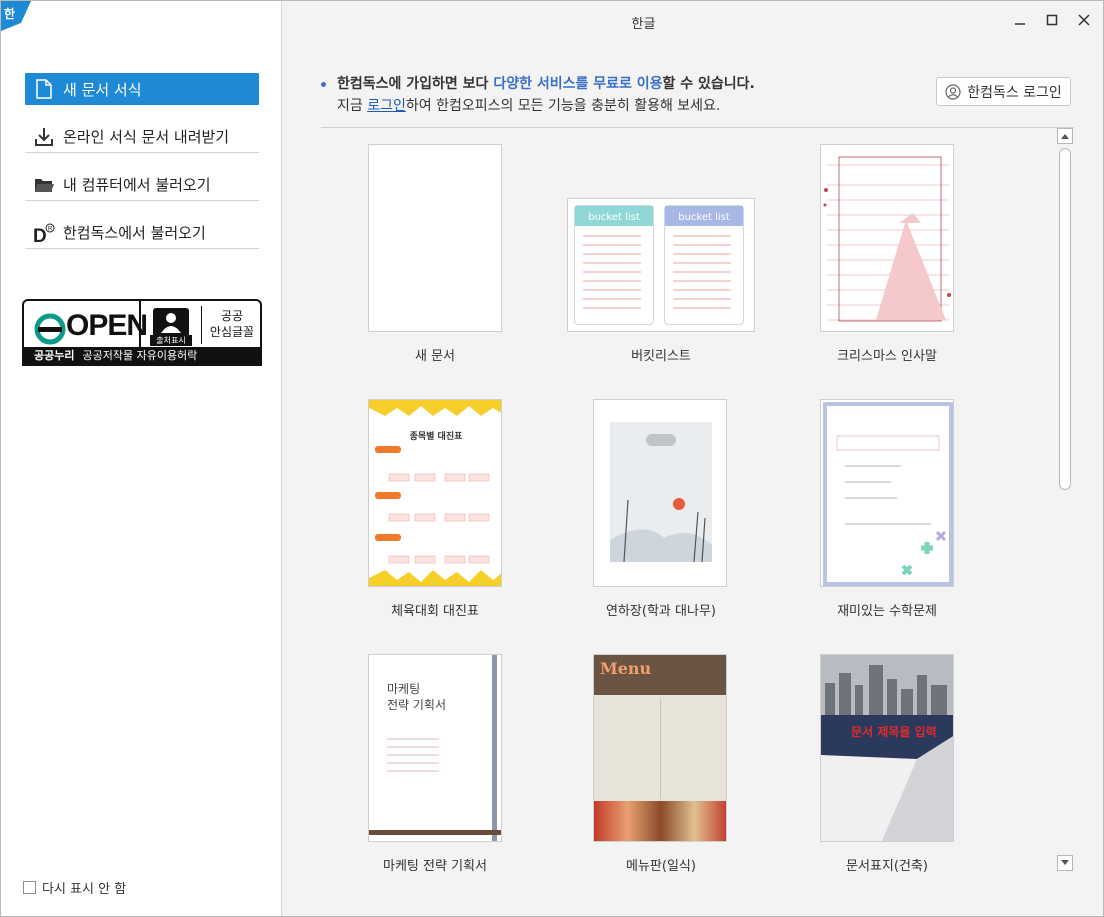  I want to click on svg-text: 한, so click(9, 13).